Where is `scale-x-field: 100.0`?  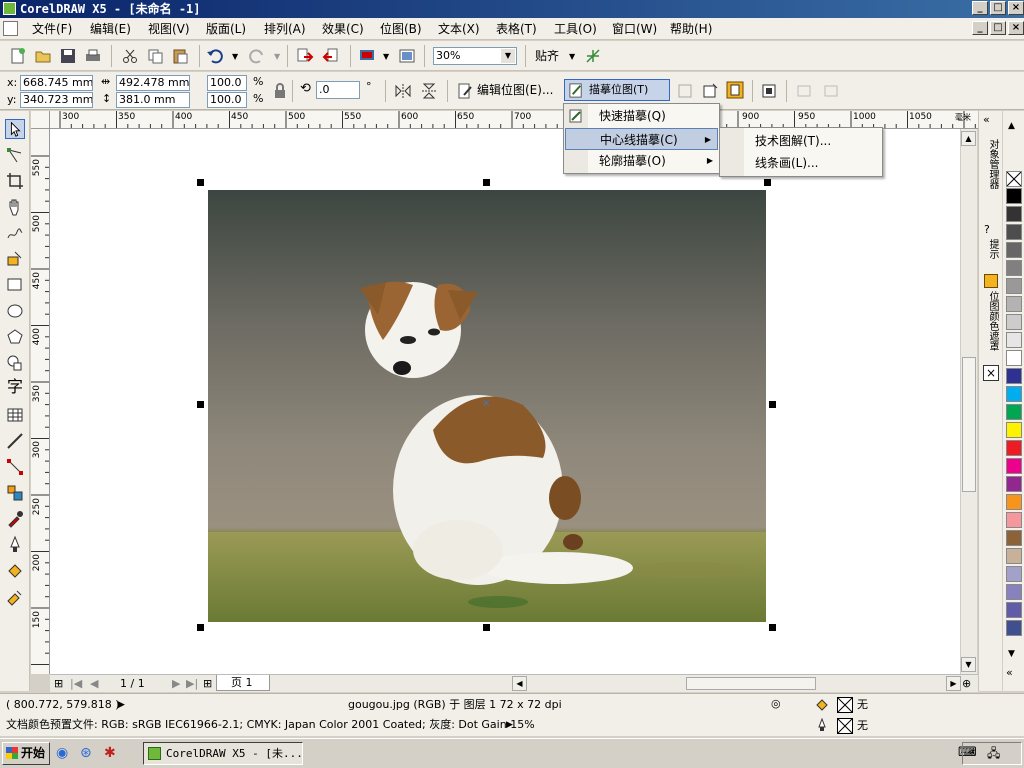 scale-x-field: 100.0 is located at coordinates (227, 83).